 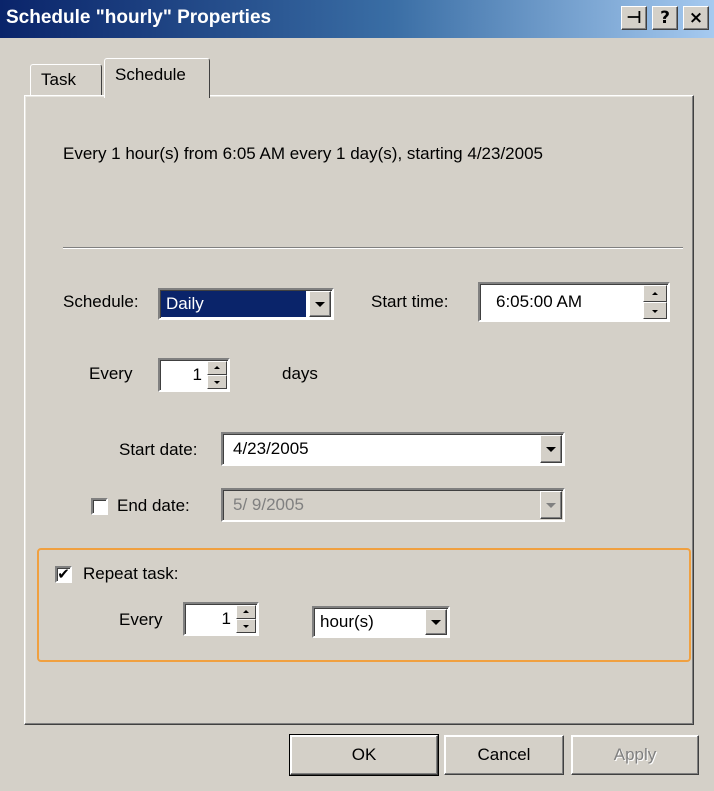 I want to click on repeat-task-label: Repeat task:, so click(x=131, y=573).